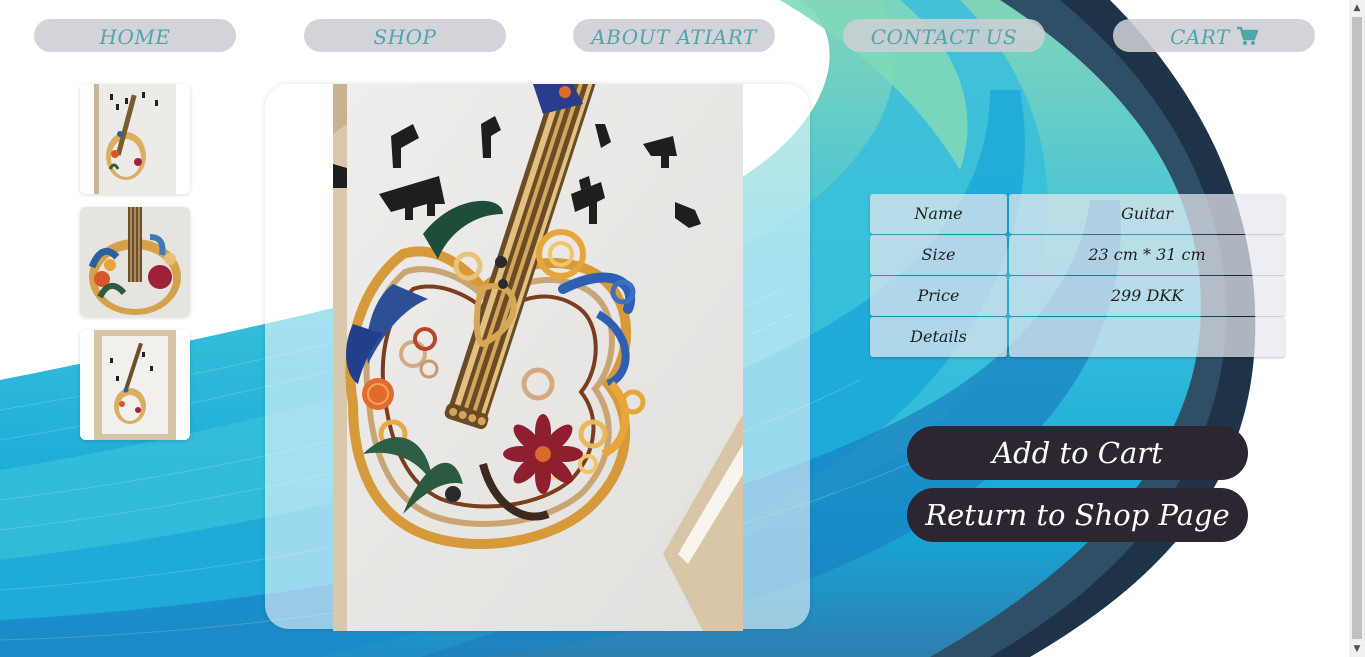 Image resolution: width=1365 pixels, height=657 pixels. I want to click on price-value: 299 DKK, so click(1147, 296).